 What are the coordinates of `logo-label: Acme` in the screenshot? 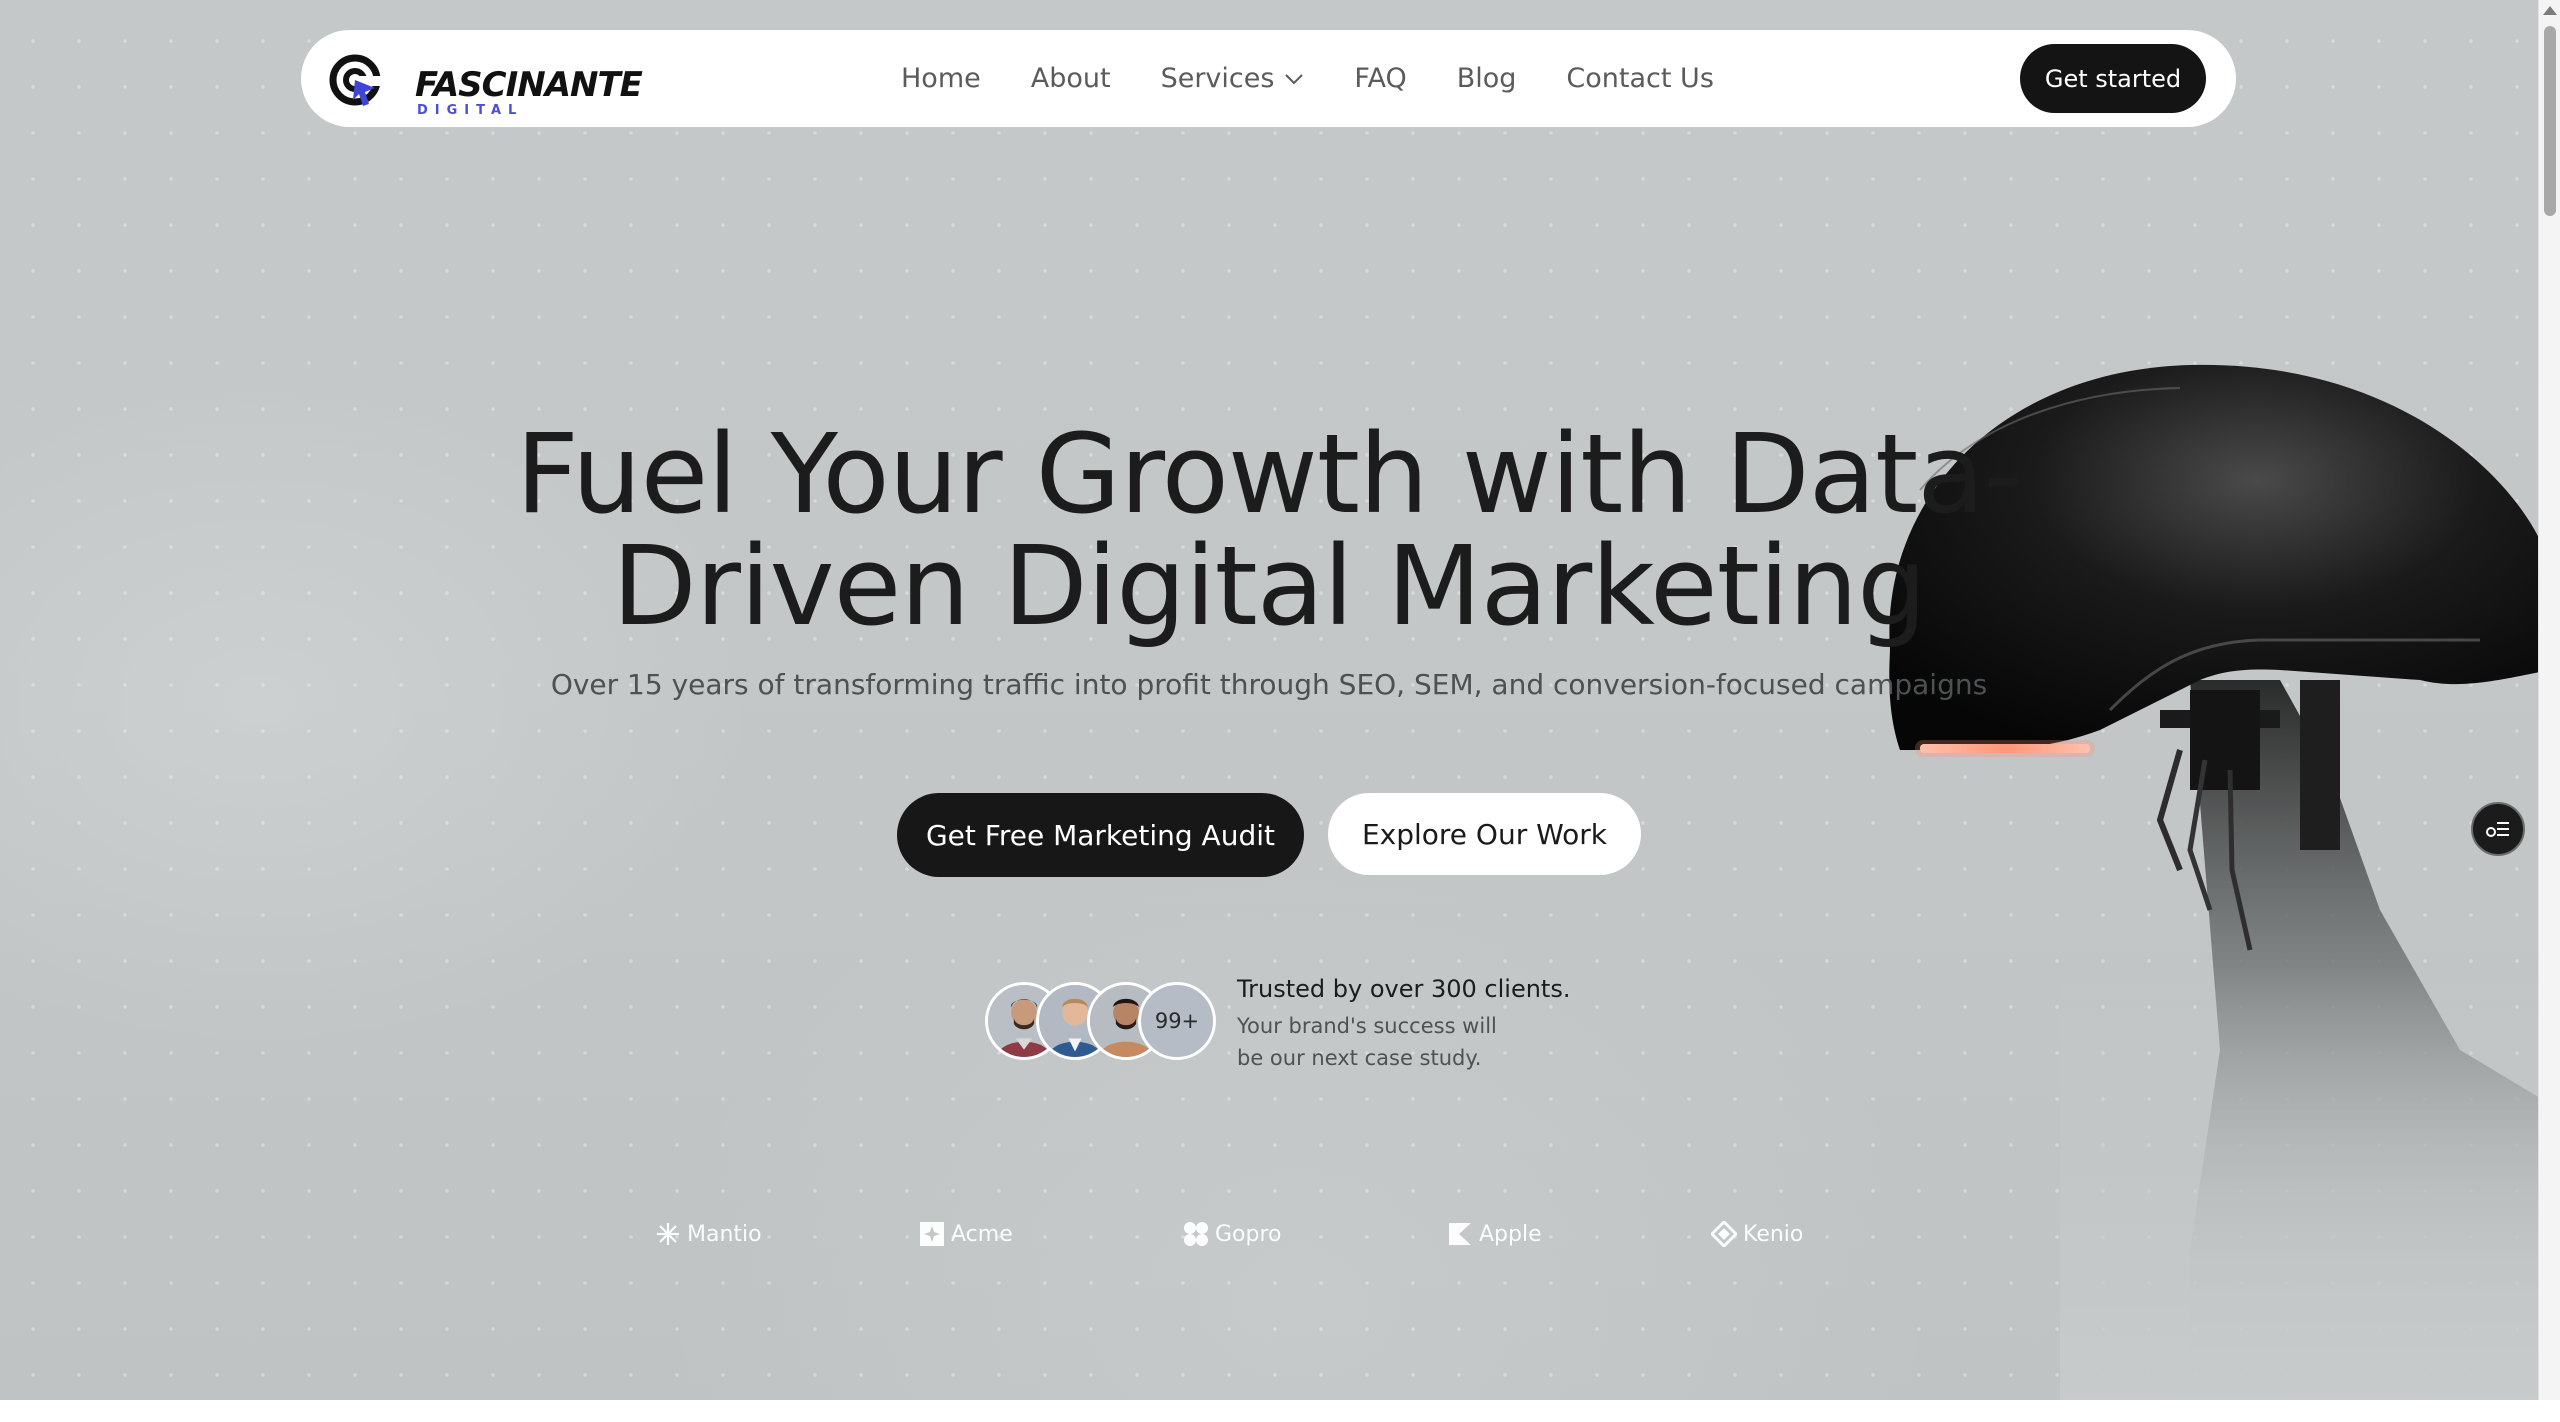 It's located at (982, 1234).